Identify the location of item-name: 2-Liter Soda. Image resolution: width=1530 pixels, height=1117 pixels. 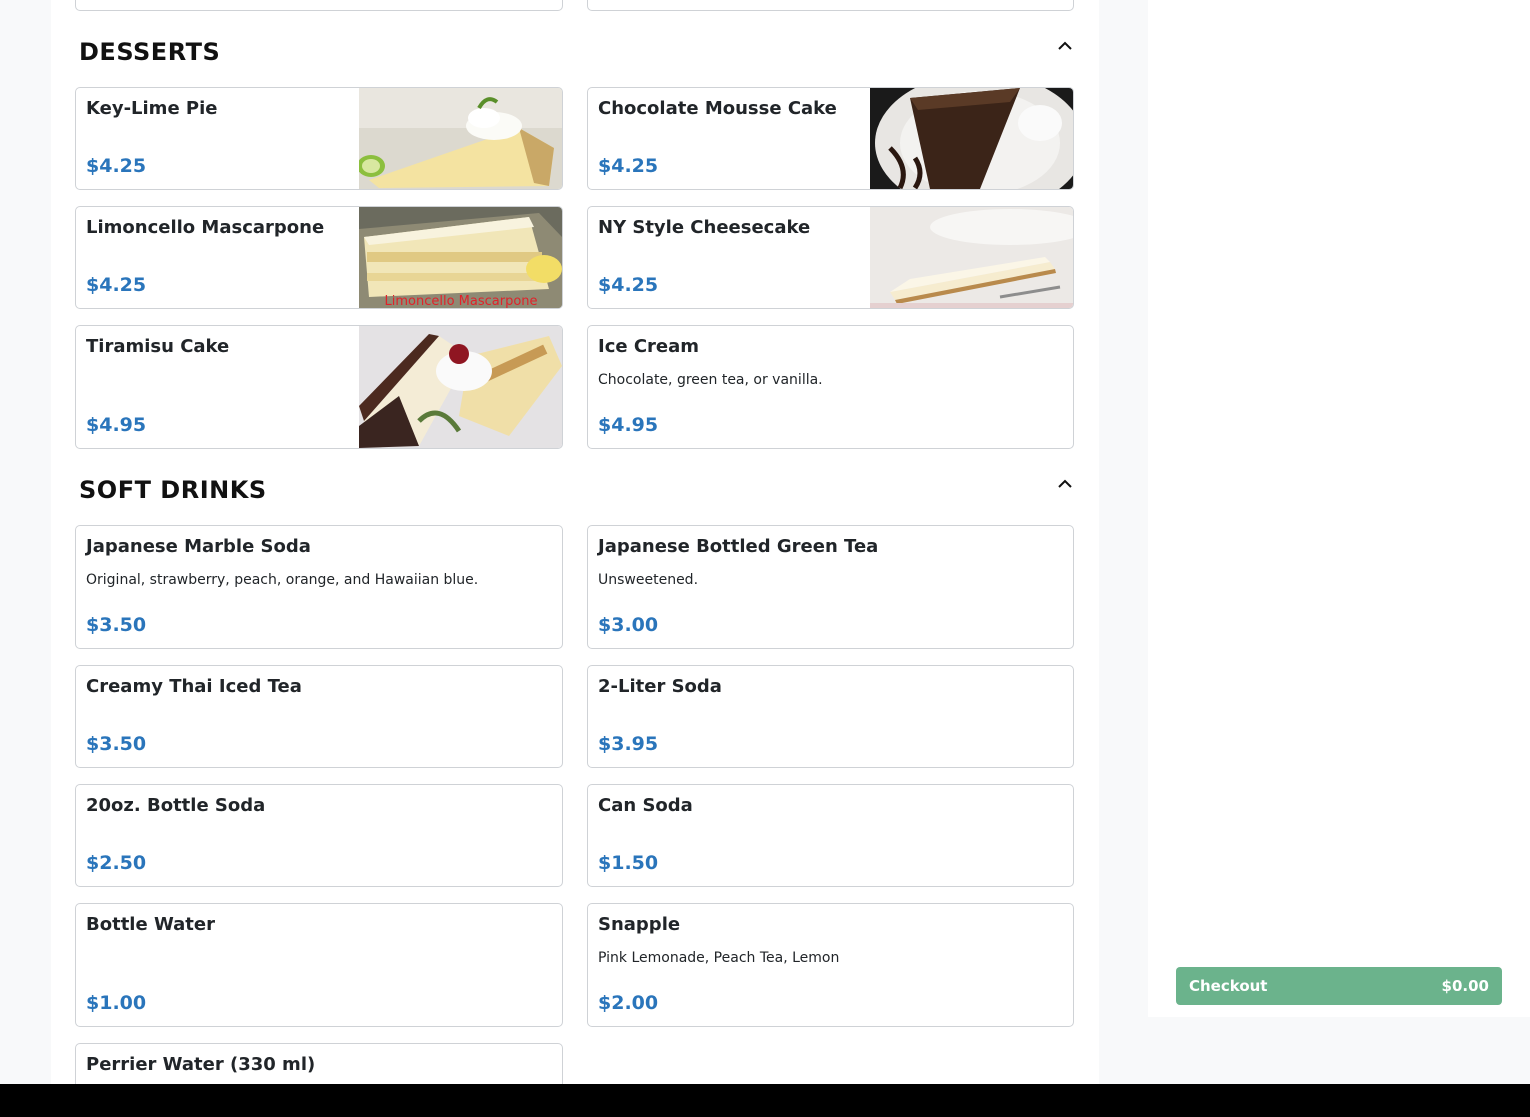
(660, 686).